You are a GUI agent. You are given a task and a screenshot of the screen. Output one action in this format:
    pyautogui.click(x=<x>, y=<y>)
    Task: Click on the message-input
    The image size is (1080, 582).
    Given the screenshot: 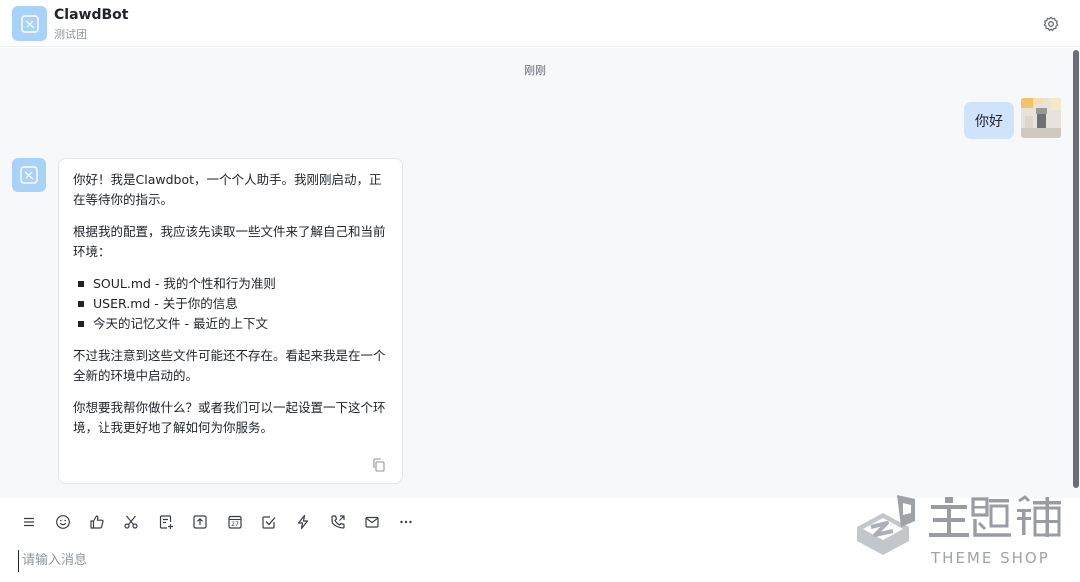 What is the action you would take?
    pyautogui.click(x=428, y=560)
    